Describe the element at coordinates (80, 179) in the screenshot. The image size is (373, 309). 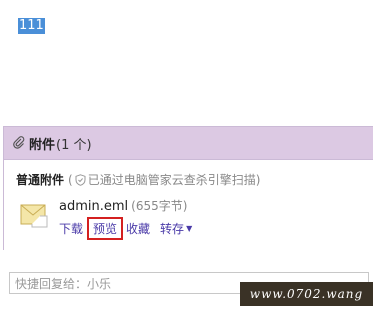
I see `shield-icon` at that location.